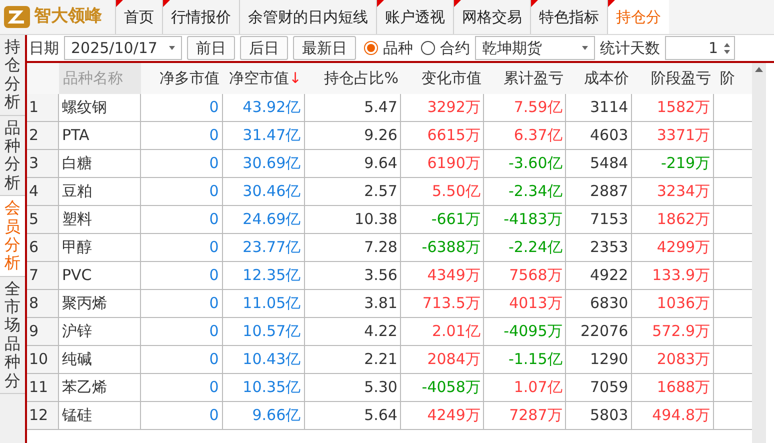 This screenshot has width=774, height=443. Describe the element at coordinates (673, 219) in the screenshot. I see `table-cell: 1862万` at that location.